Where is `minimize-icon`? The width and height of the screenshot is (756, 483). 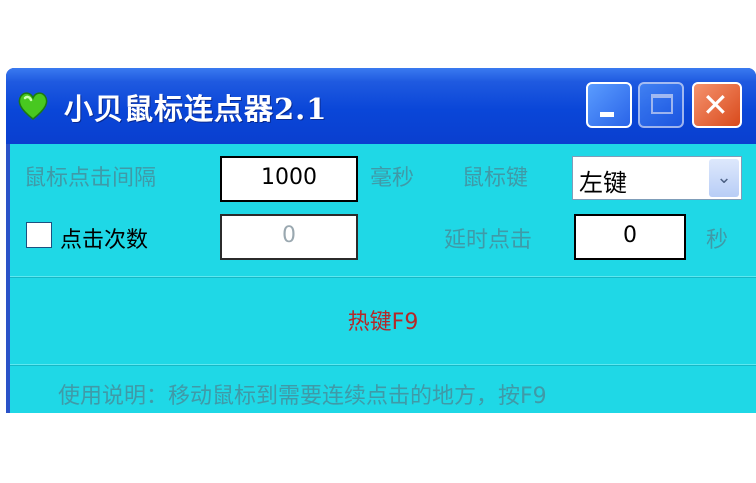
minimize-icon is located at coordinates (607, 114).